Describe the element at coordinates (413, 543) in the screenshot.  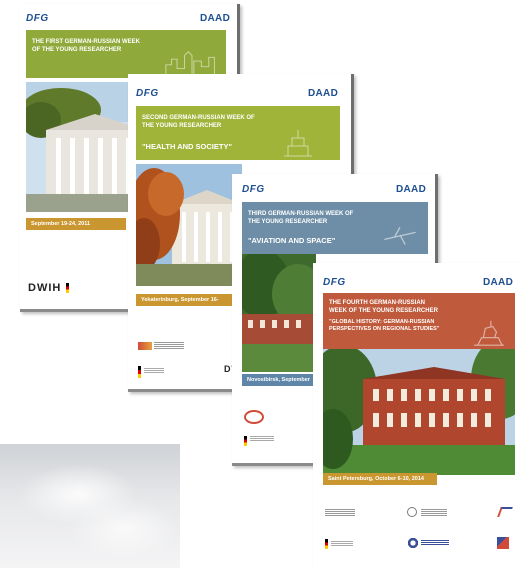
I see `globe-logo-icon` at that location.